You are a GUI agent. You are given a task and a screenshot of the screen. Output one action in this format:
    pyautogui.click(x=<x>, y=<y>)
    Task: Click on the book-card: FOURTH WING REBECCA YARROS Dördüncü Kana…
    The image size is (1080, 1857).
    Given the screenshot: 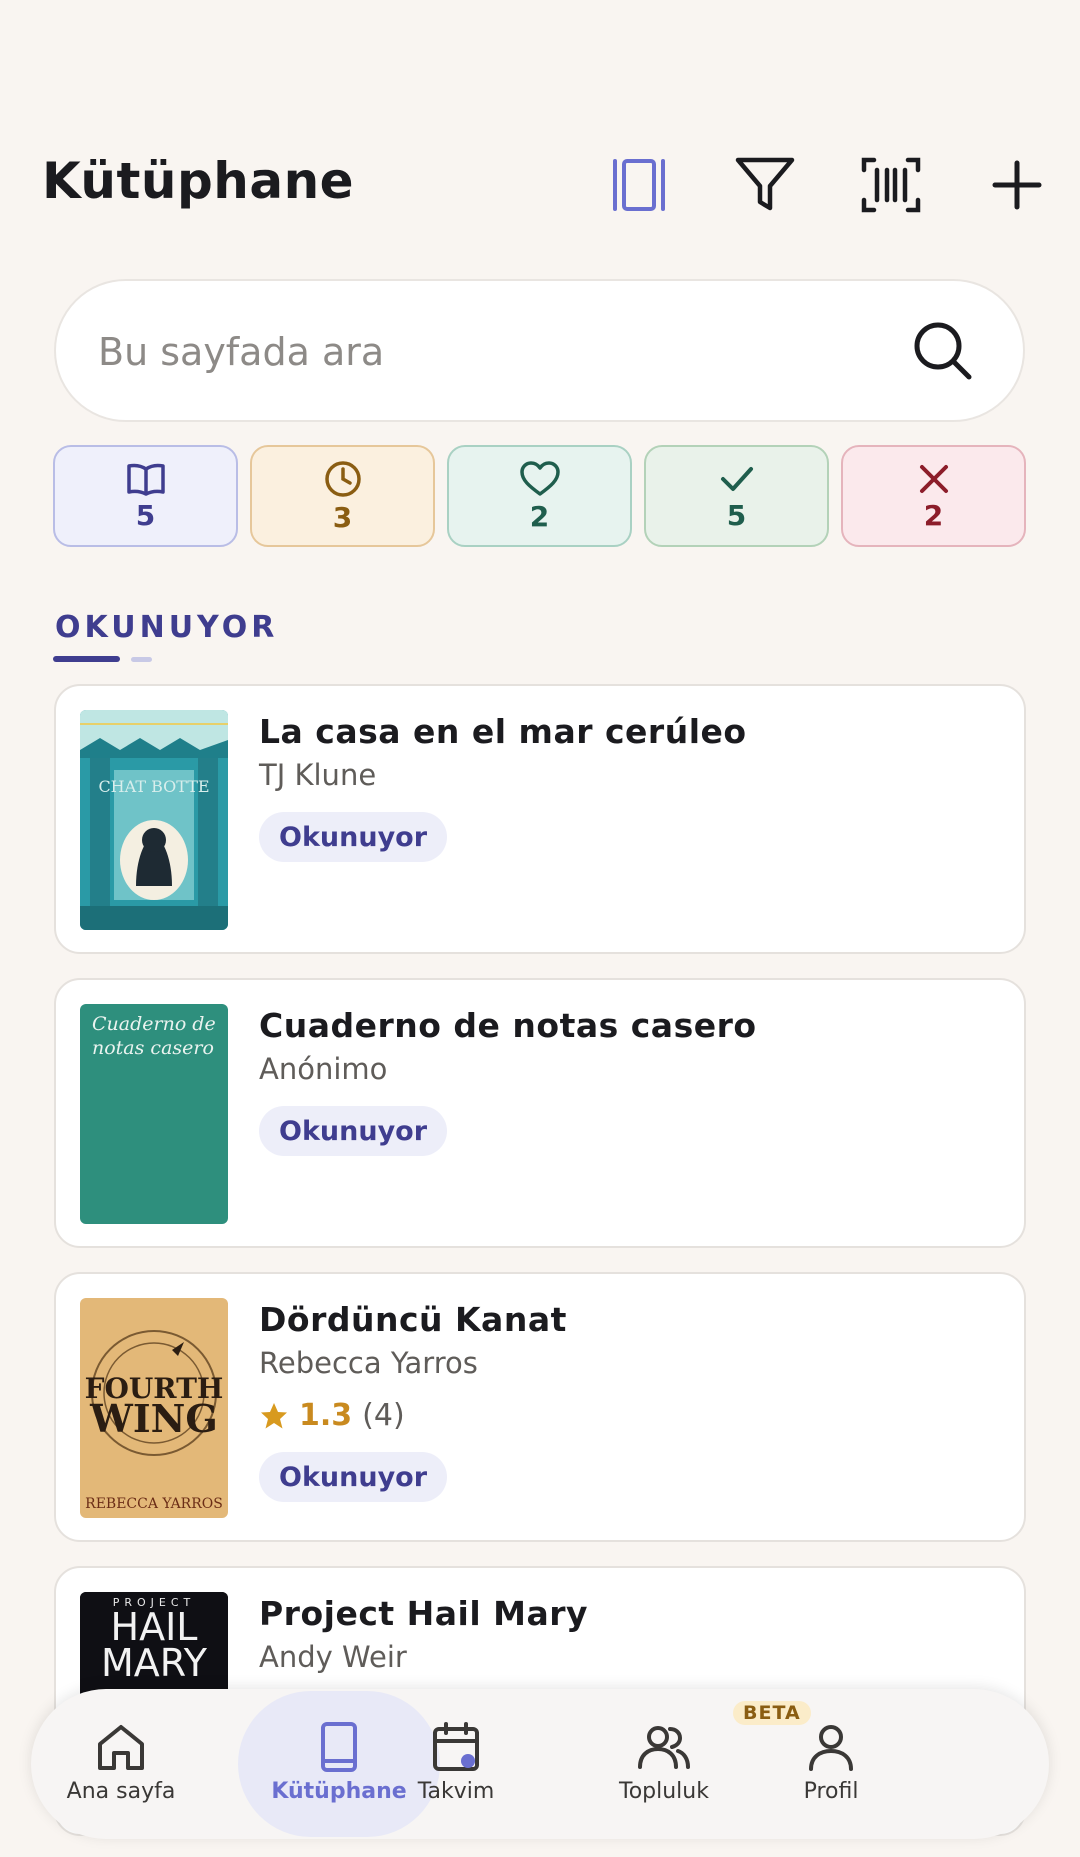 What is the action you would take?
    pyautogui.click(x=540, y=1407)
    